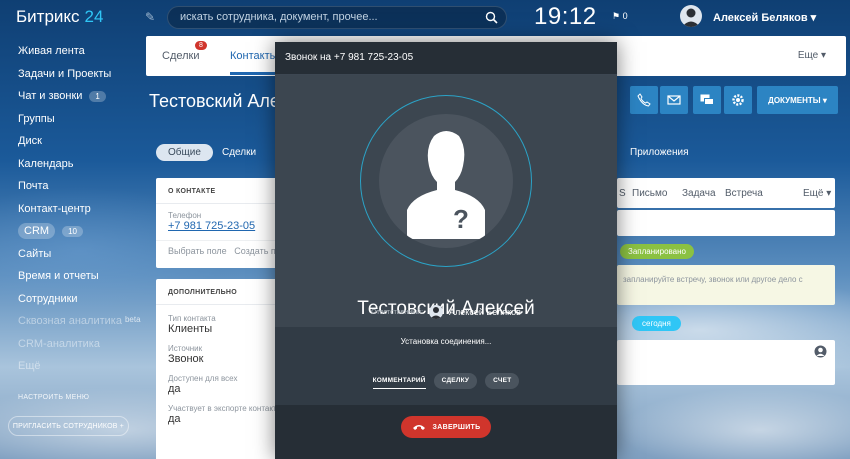 The image size is (850, 459). What do you see at coordinates (565, 17) in the screenshot?
I see `clock: 19:12` at bounding box center [565, 17].